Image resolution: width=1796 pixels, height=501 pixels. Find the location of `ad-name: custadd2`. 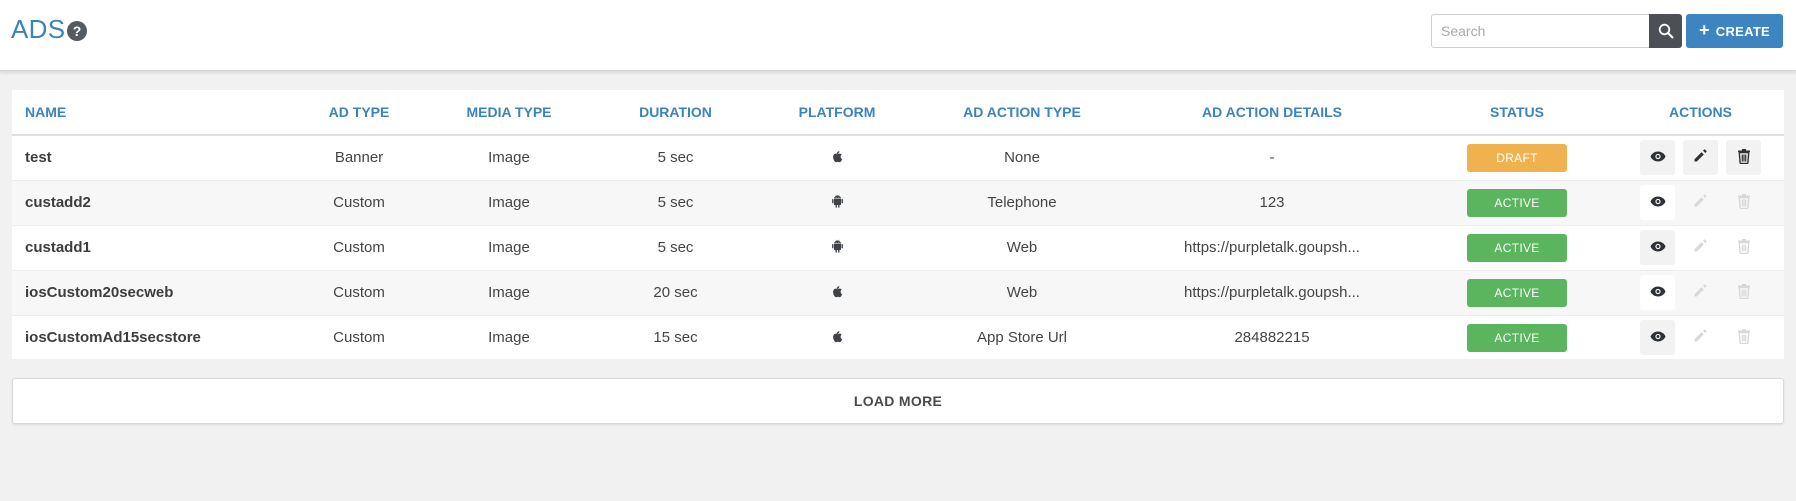

ad-name: custadd2 is located at coordinates (153, 202).